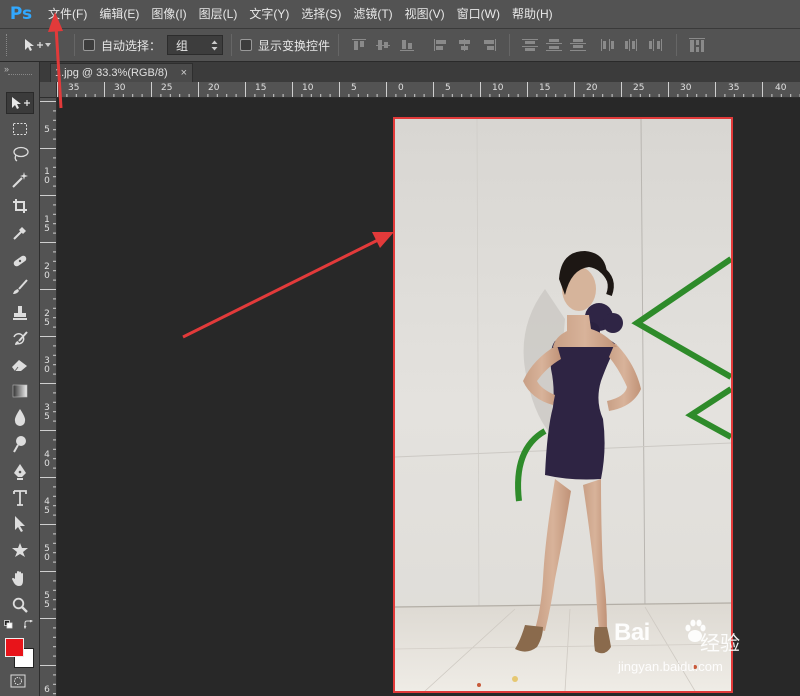 This screenshot has height=696, width=800. I want to click on align-right-edges-icon, so click(489, 45).